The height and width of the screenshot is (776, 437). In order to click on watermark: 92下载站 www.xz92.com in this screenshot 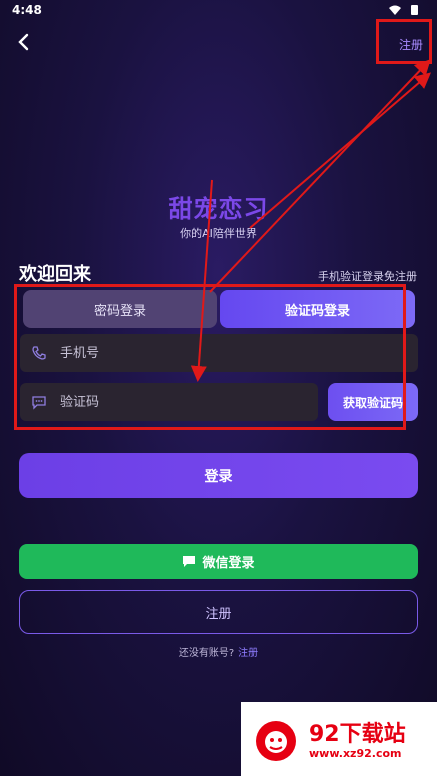, I will do `click(339, 739)`.